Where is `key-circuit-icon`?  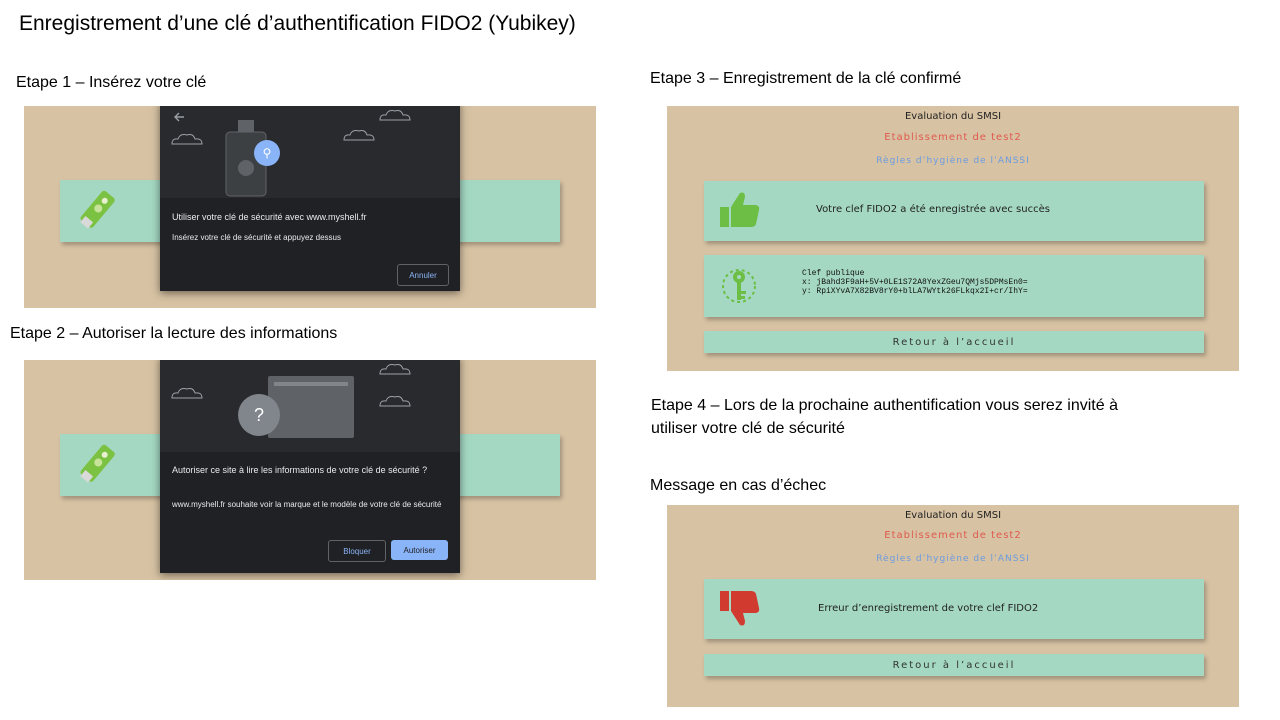
key-circuit-icon is located at coordinates (739, 286).